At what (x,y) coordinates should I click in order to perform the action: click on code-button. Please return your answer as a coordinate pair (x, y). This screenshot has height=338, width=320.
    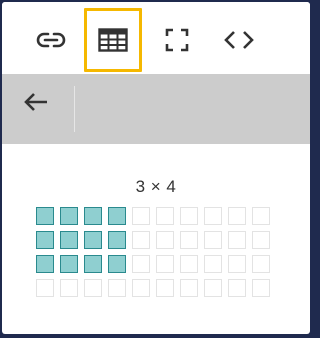
    Looking at the image, I should click on (239, 40).